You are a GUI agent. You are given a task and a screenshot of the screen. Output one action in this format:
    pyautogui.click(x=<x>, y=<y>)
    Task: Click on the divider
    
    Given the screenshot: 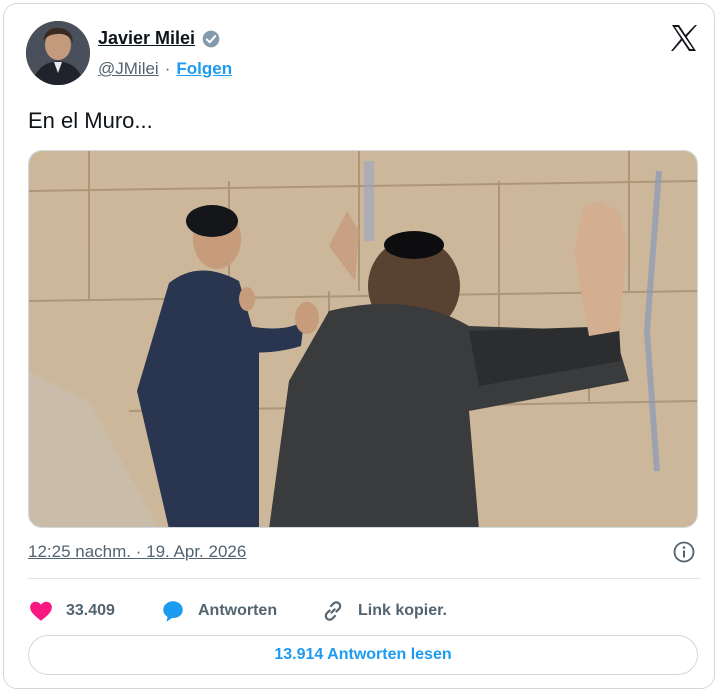 What is the action you would take?
    pyautogui.click(x=364, y=578)
    